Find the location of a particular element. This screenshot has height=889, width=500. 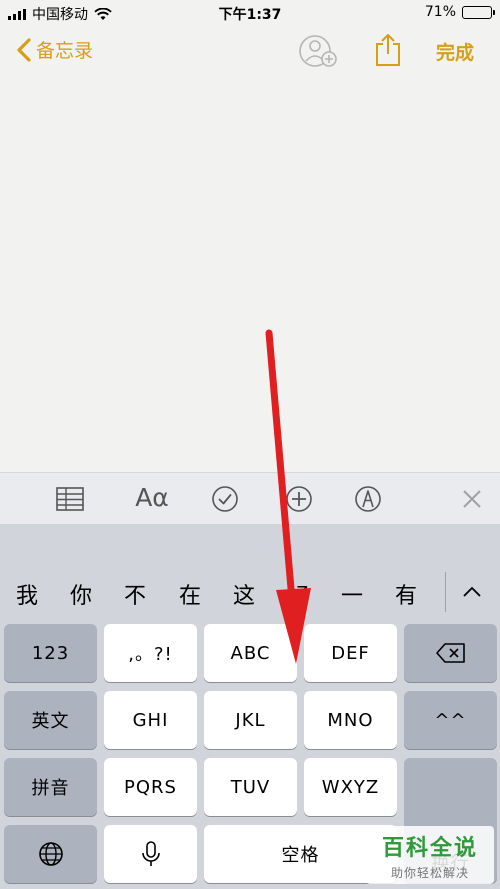

candidate-word: 在 is located at coordinates (190, 594).